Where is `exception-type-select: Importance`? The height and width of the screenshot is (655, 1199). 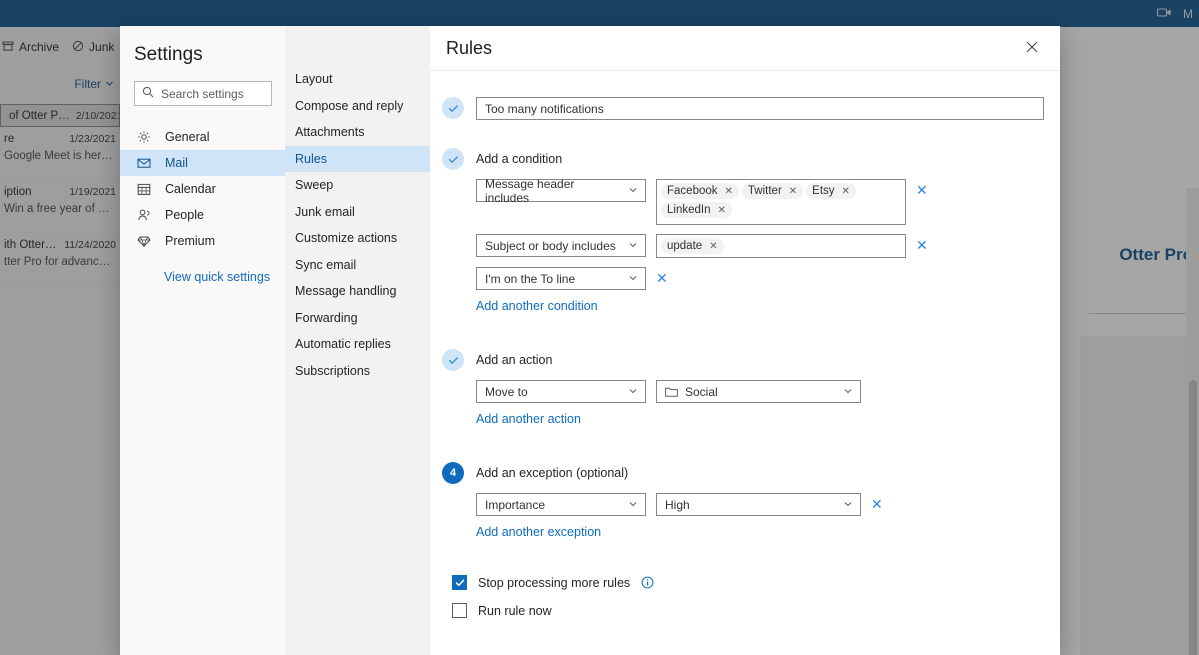
exception-type-select: Importance is located at coordinates (561, 504).